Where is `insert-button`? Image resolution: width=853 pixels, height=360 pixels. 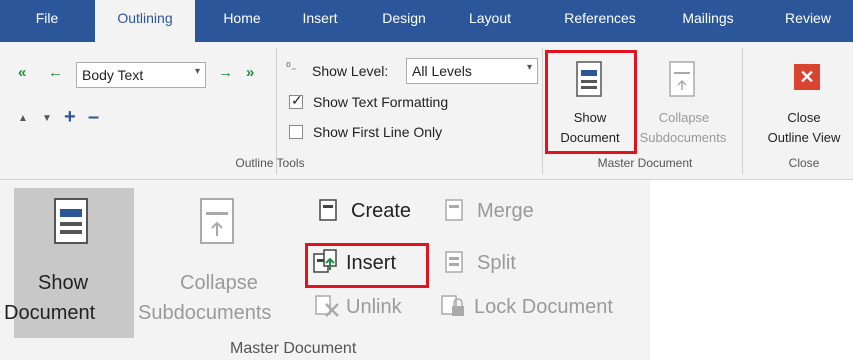
insert-button is located at coordinates (367, 265).